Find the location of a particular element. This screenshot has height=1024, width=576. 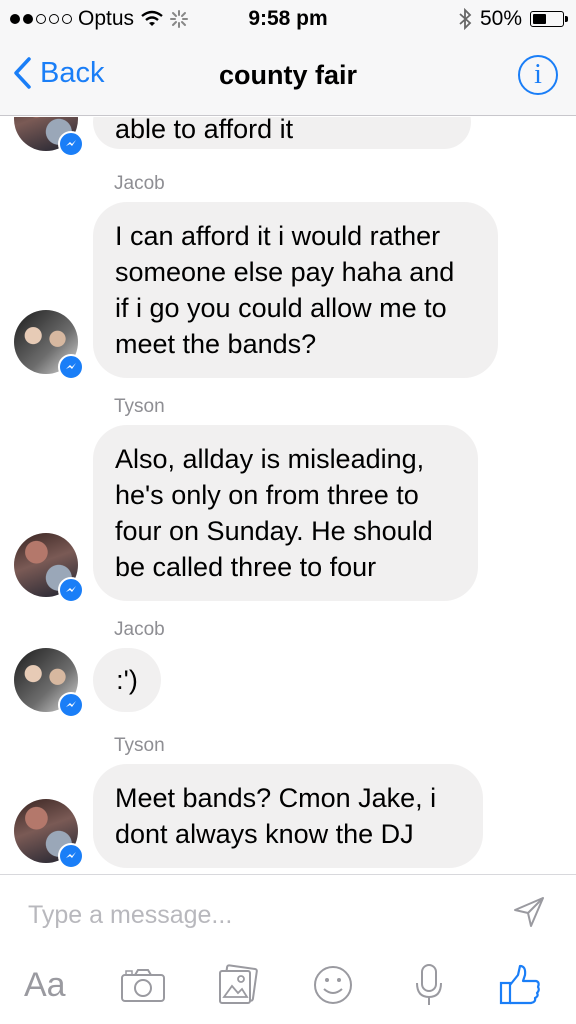

status-bar: Optus 9:58 pm 50% is located at coordinates (288, 19).